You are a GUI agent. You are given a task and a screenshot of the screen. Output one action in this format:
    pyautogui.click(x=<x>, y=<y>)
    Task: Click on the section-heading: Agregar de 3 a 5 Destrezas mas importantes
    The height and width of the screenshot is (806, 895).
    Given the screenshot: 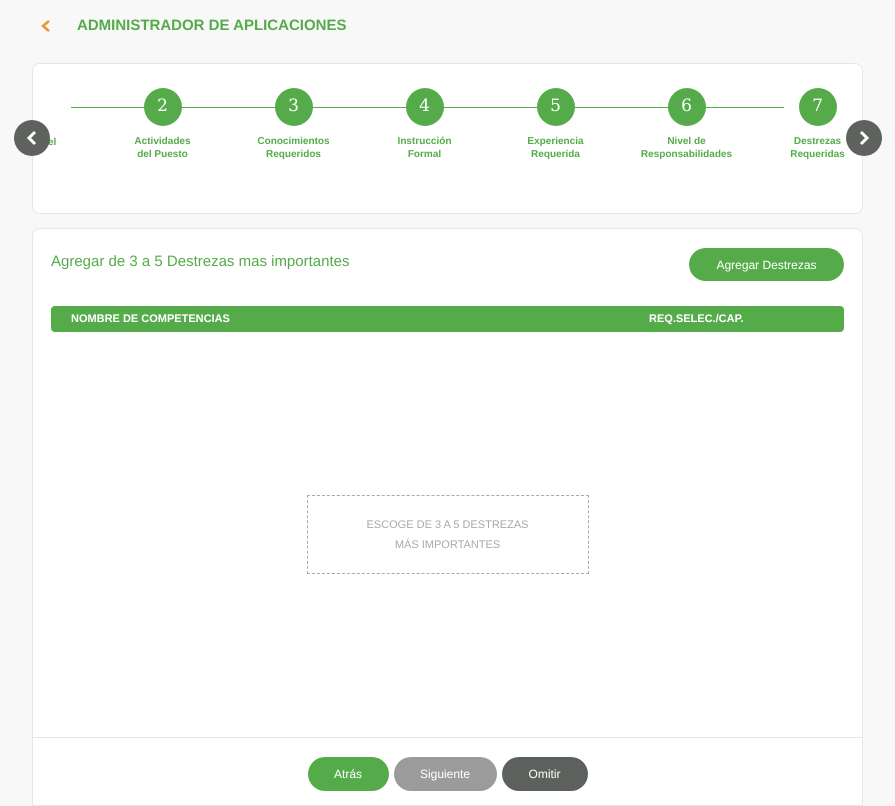 What is the action you would take?
    pyautogui.click(x=200, y=262)
    